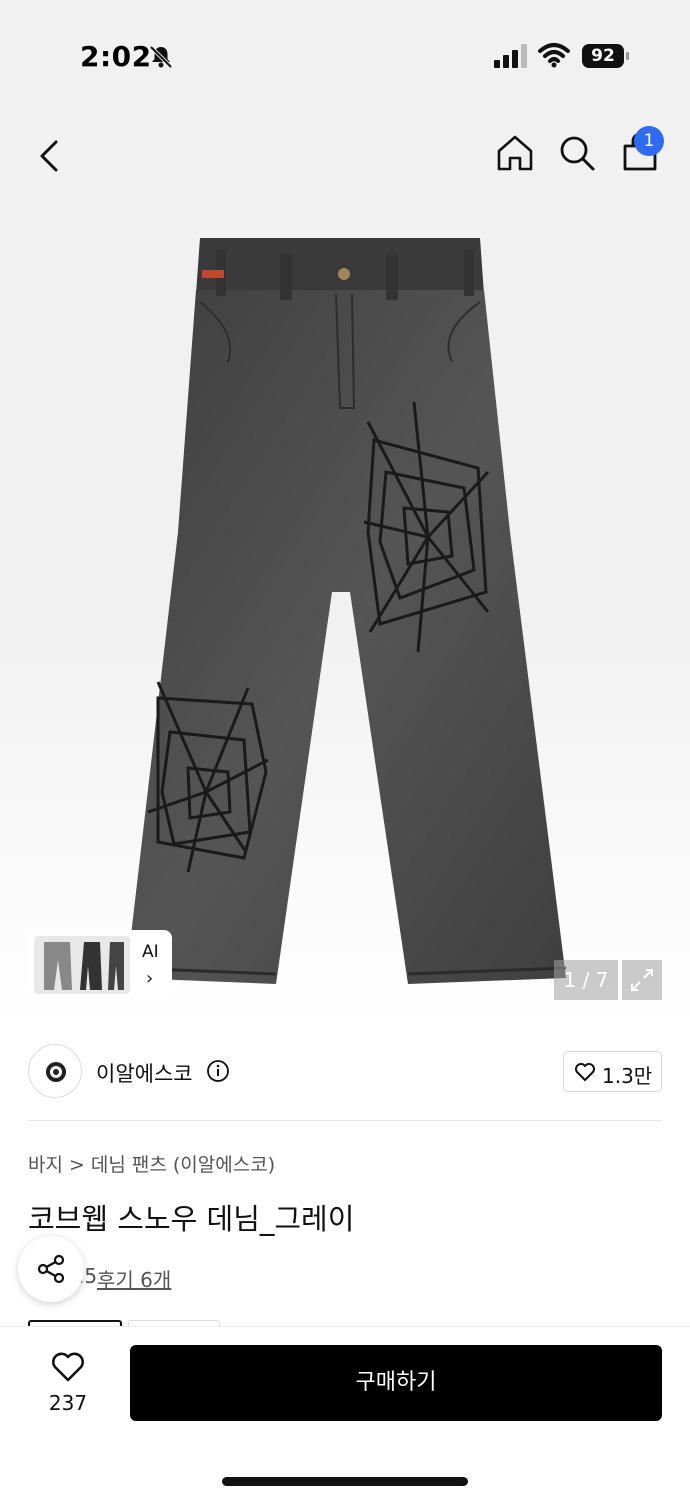  What do you see at coordinates (161, 57) in the screenshot?
I see `bell-slash-icon` at bounding box center [161, 57].